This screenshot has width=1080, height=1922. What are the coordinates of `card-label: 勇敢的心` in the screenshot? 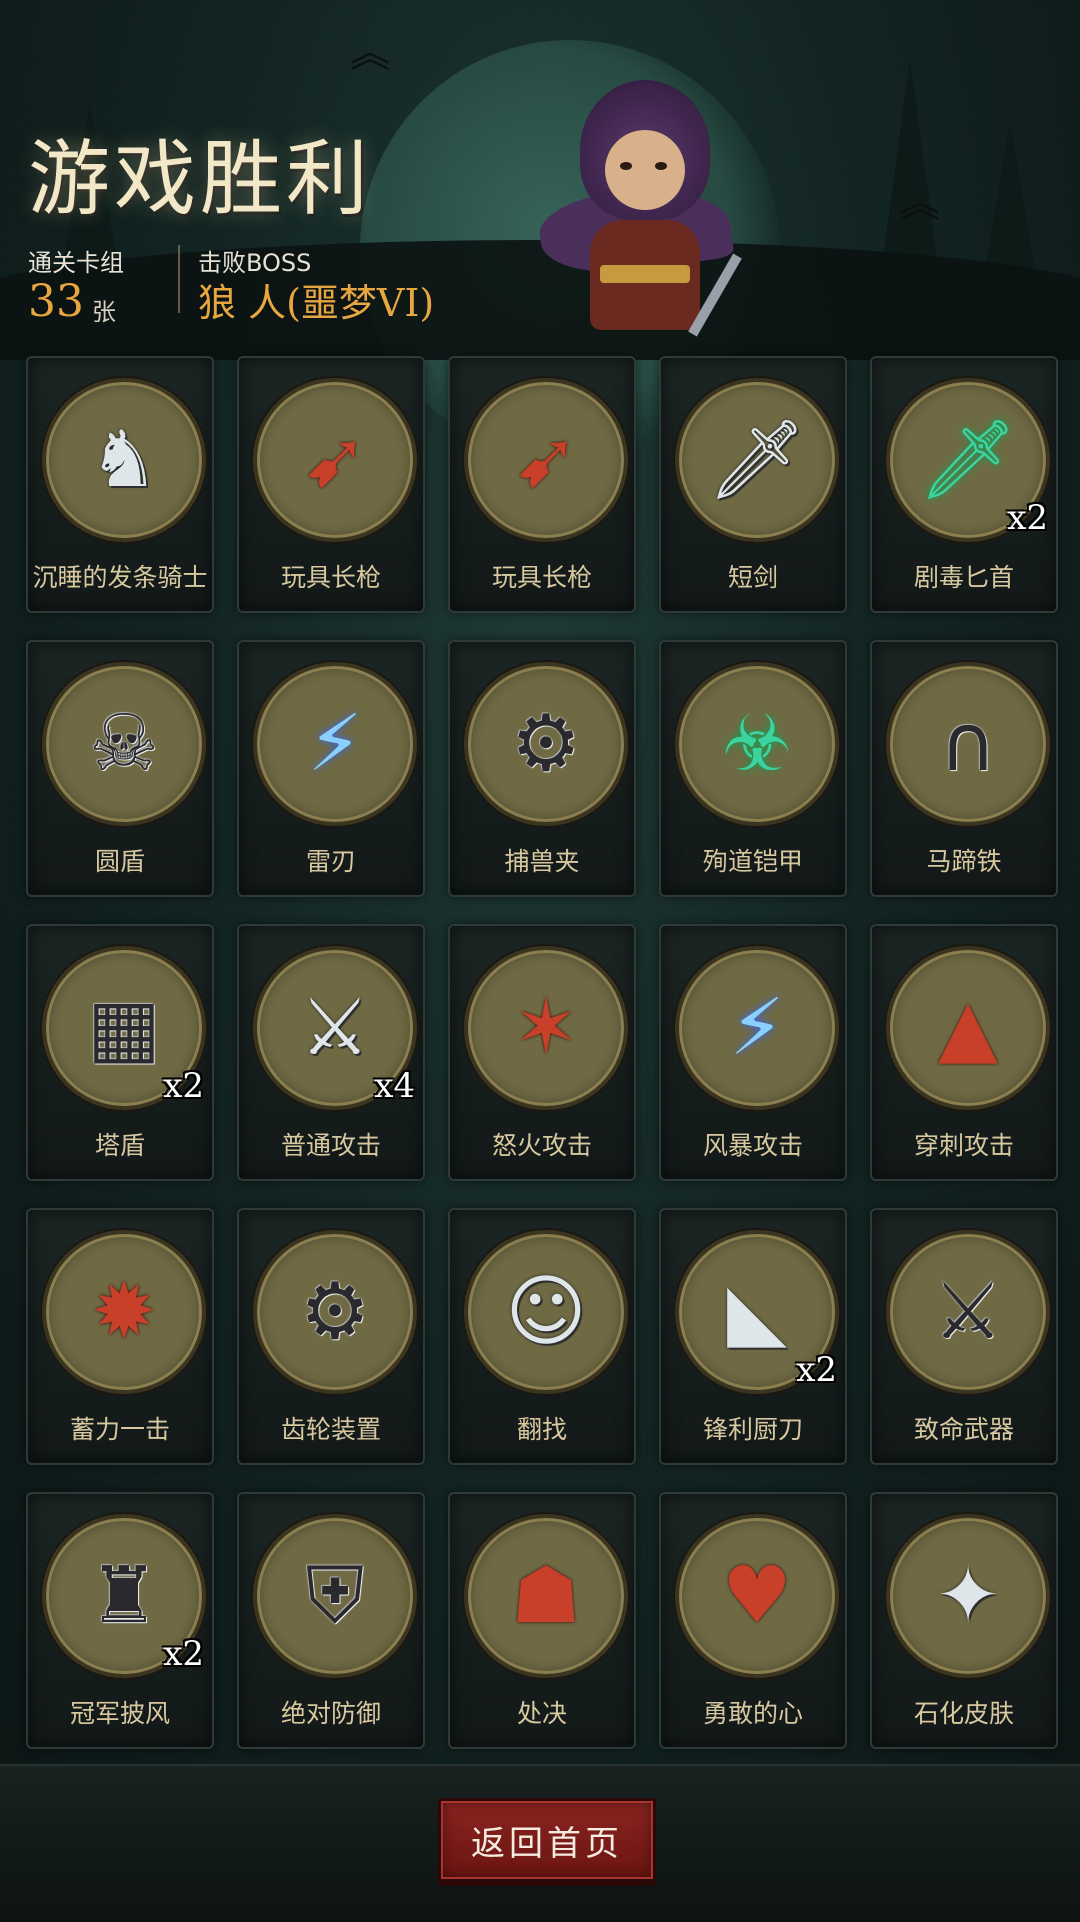 It's located at (752, 1713).